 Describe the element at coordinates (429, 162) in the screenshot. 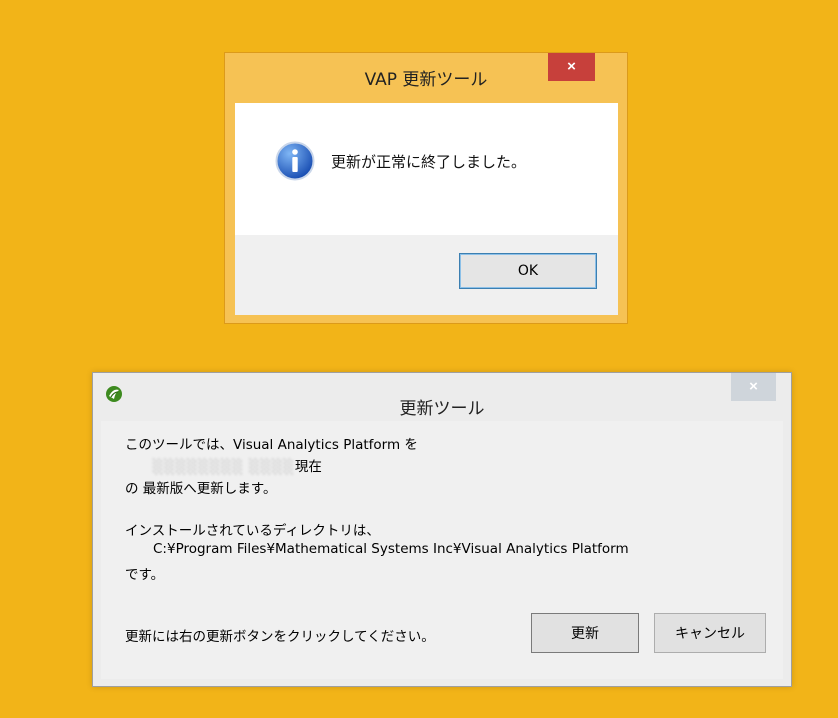

I see `message-text: 更新が正常に終了しました。` at that location.